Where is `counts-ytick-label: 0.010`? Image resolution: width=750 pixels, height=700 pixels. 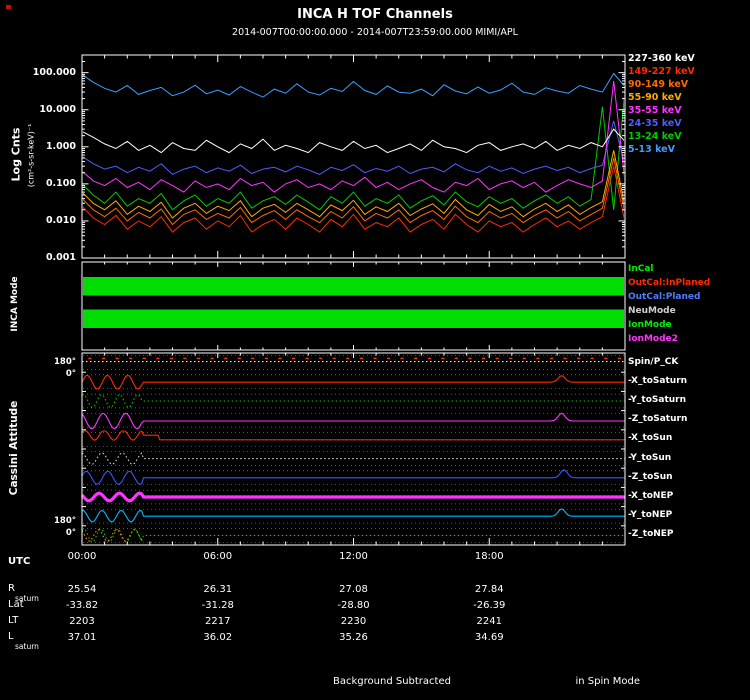 counts-ytick-label: 0.010 is located at coordinates (60, 220).